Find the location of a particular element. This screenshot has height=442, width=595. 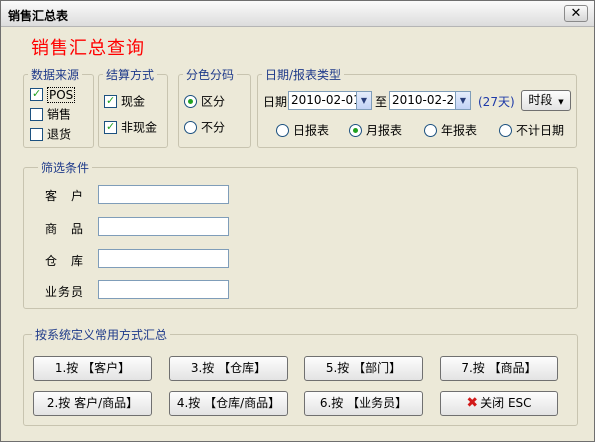

radio-split-no: 不分 is located at coordinates (204, 128).